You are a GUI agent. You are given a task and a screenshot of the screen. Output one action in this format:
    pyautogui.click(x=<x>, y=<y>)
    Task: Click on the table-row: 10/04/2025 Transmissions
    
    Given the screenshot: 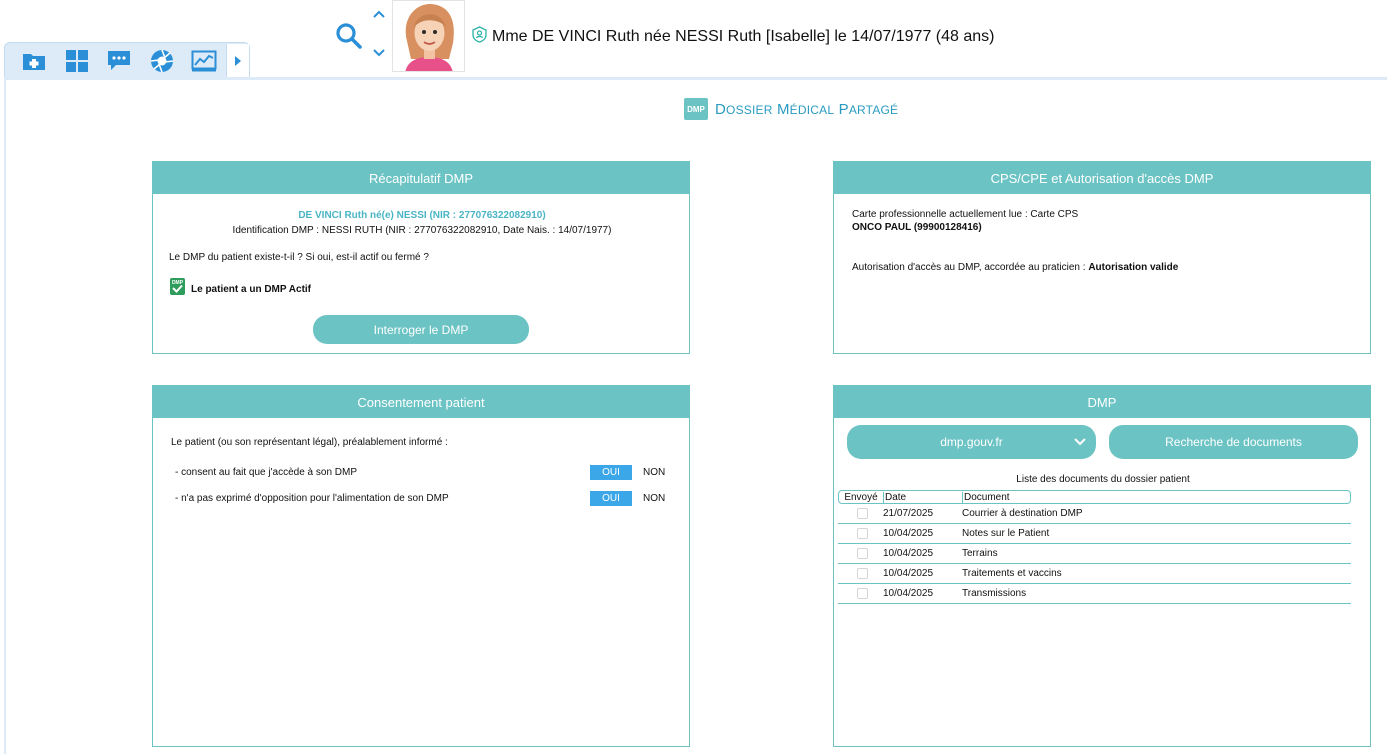 What is the action you would take?
    pyautogui.click(x=1094, y=594)
    